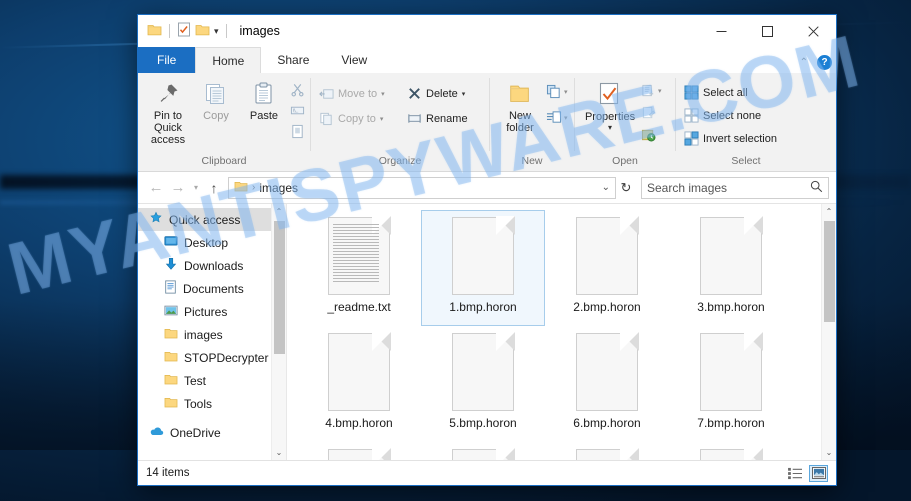  I want to click on tab-file: File, so click(167, 60).